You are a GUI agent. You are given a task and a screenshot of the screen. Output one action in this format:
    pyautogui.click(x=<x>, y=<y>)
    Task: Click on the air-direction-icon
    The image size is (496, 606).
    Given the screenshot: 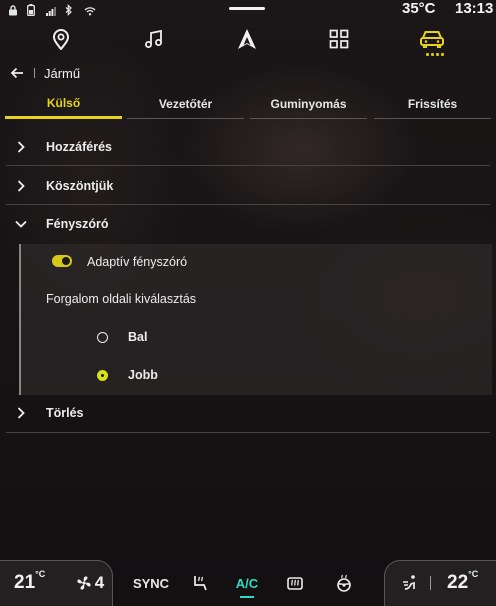 What is the action you would take?
    pyautogui.click(x=409, y=582)
    